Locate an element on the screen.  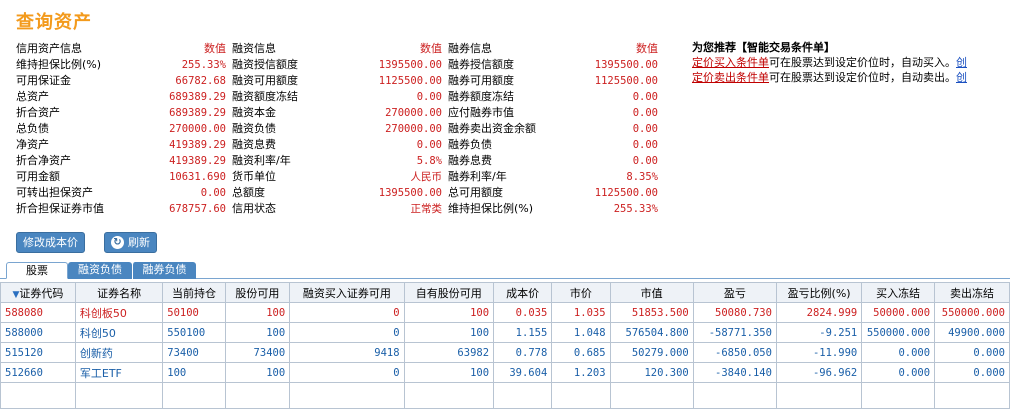
credit-info-value: 0.00 is located at coordinates (213, 193).